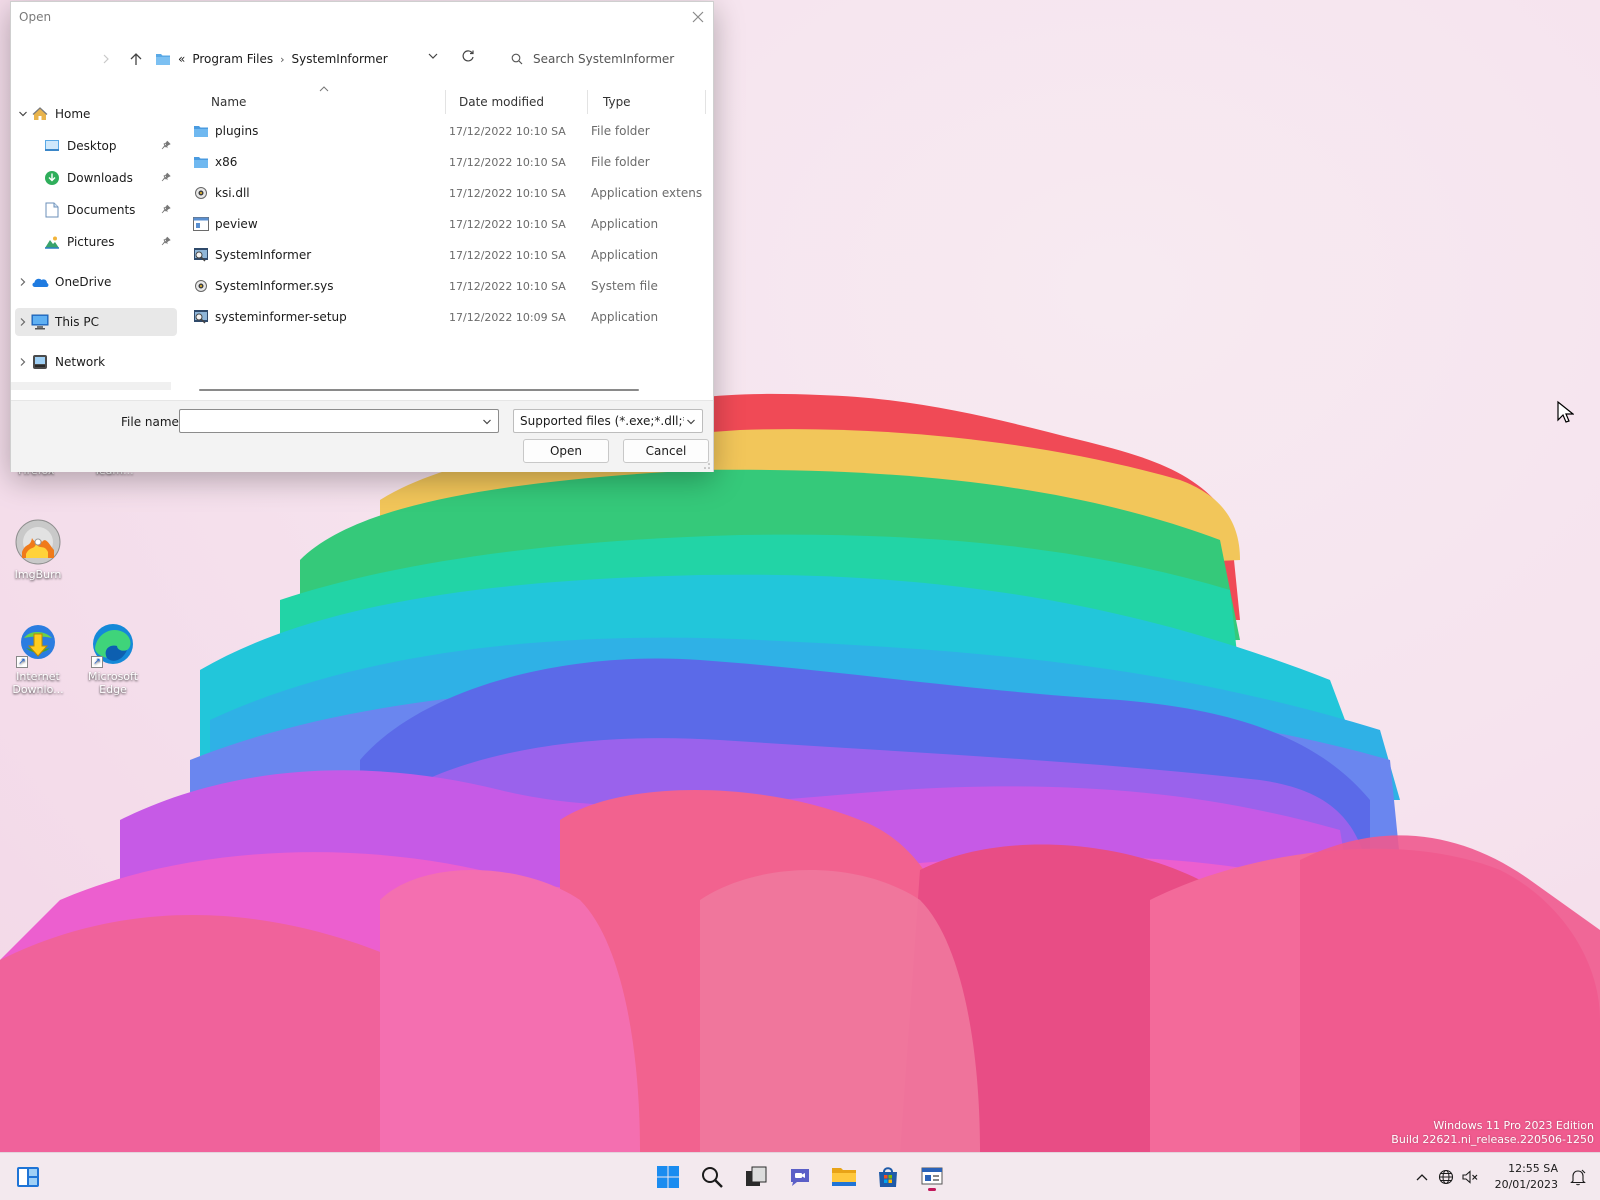 The height and width of the screenshot is (1200, 1600). I want to click on address-overflow: «, so click(181, 59).